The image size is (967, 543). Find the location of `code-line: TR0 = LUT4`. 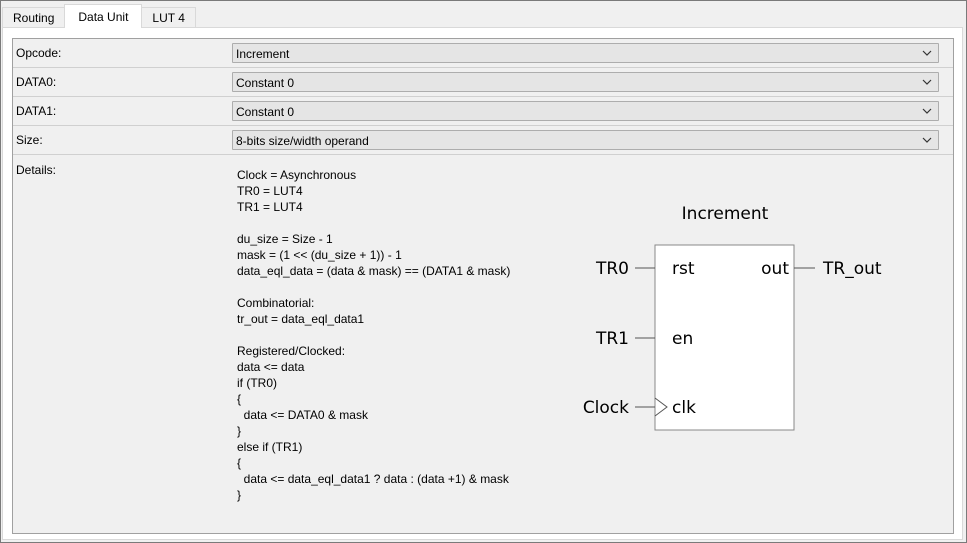

code-line: TR0 = LUT4 is located at coordinates (270, 191).